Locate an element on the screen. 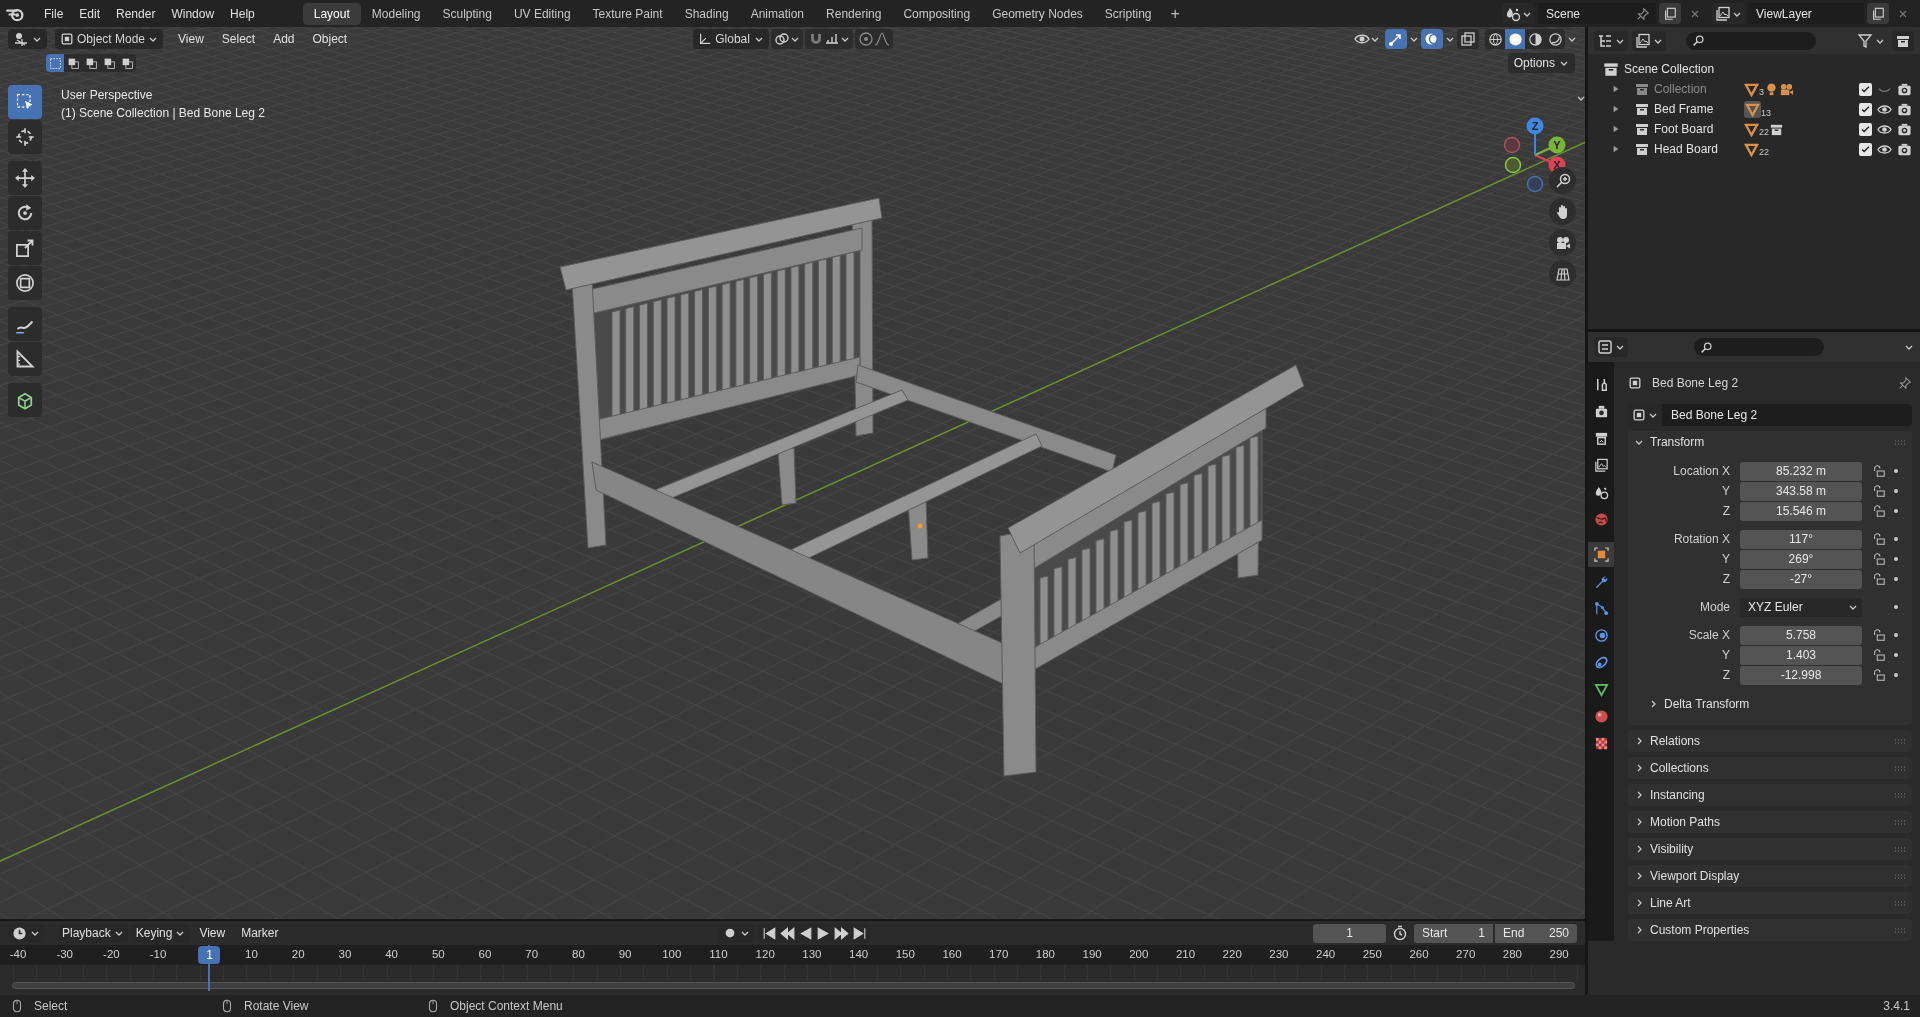 Image resolution: width=1920 pixels, height=1017 pixels. mode-dropdown: Object Mode is located at coordinates (109, 39).